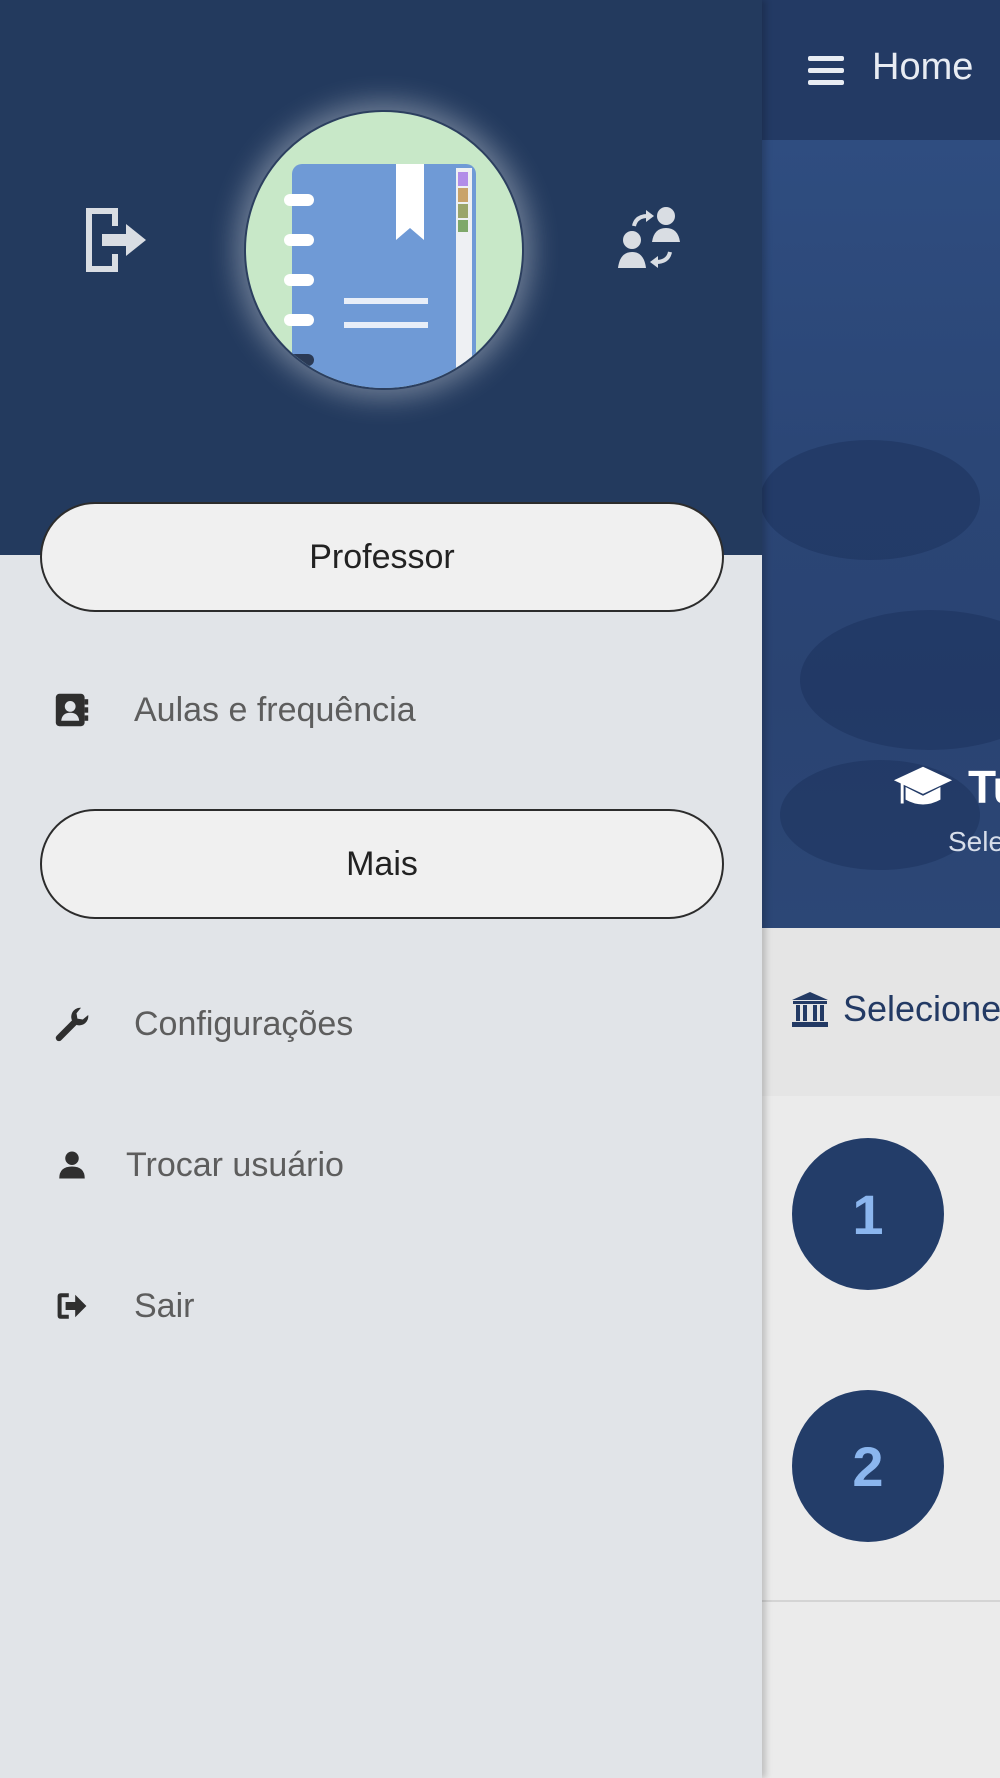 Image resolution: width=1000 pixels, height=1778 pixels. Describe the element at coordinates (923, 785) in the screenshot. I see `graduation-cap-icon` at that location.